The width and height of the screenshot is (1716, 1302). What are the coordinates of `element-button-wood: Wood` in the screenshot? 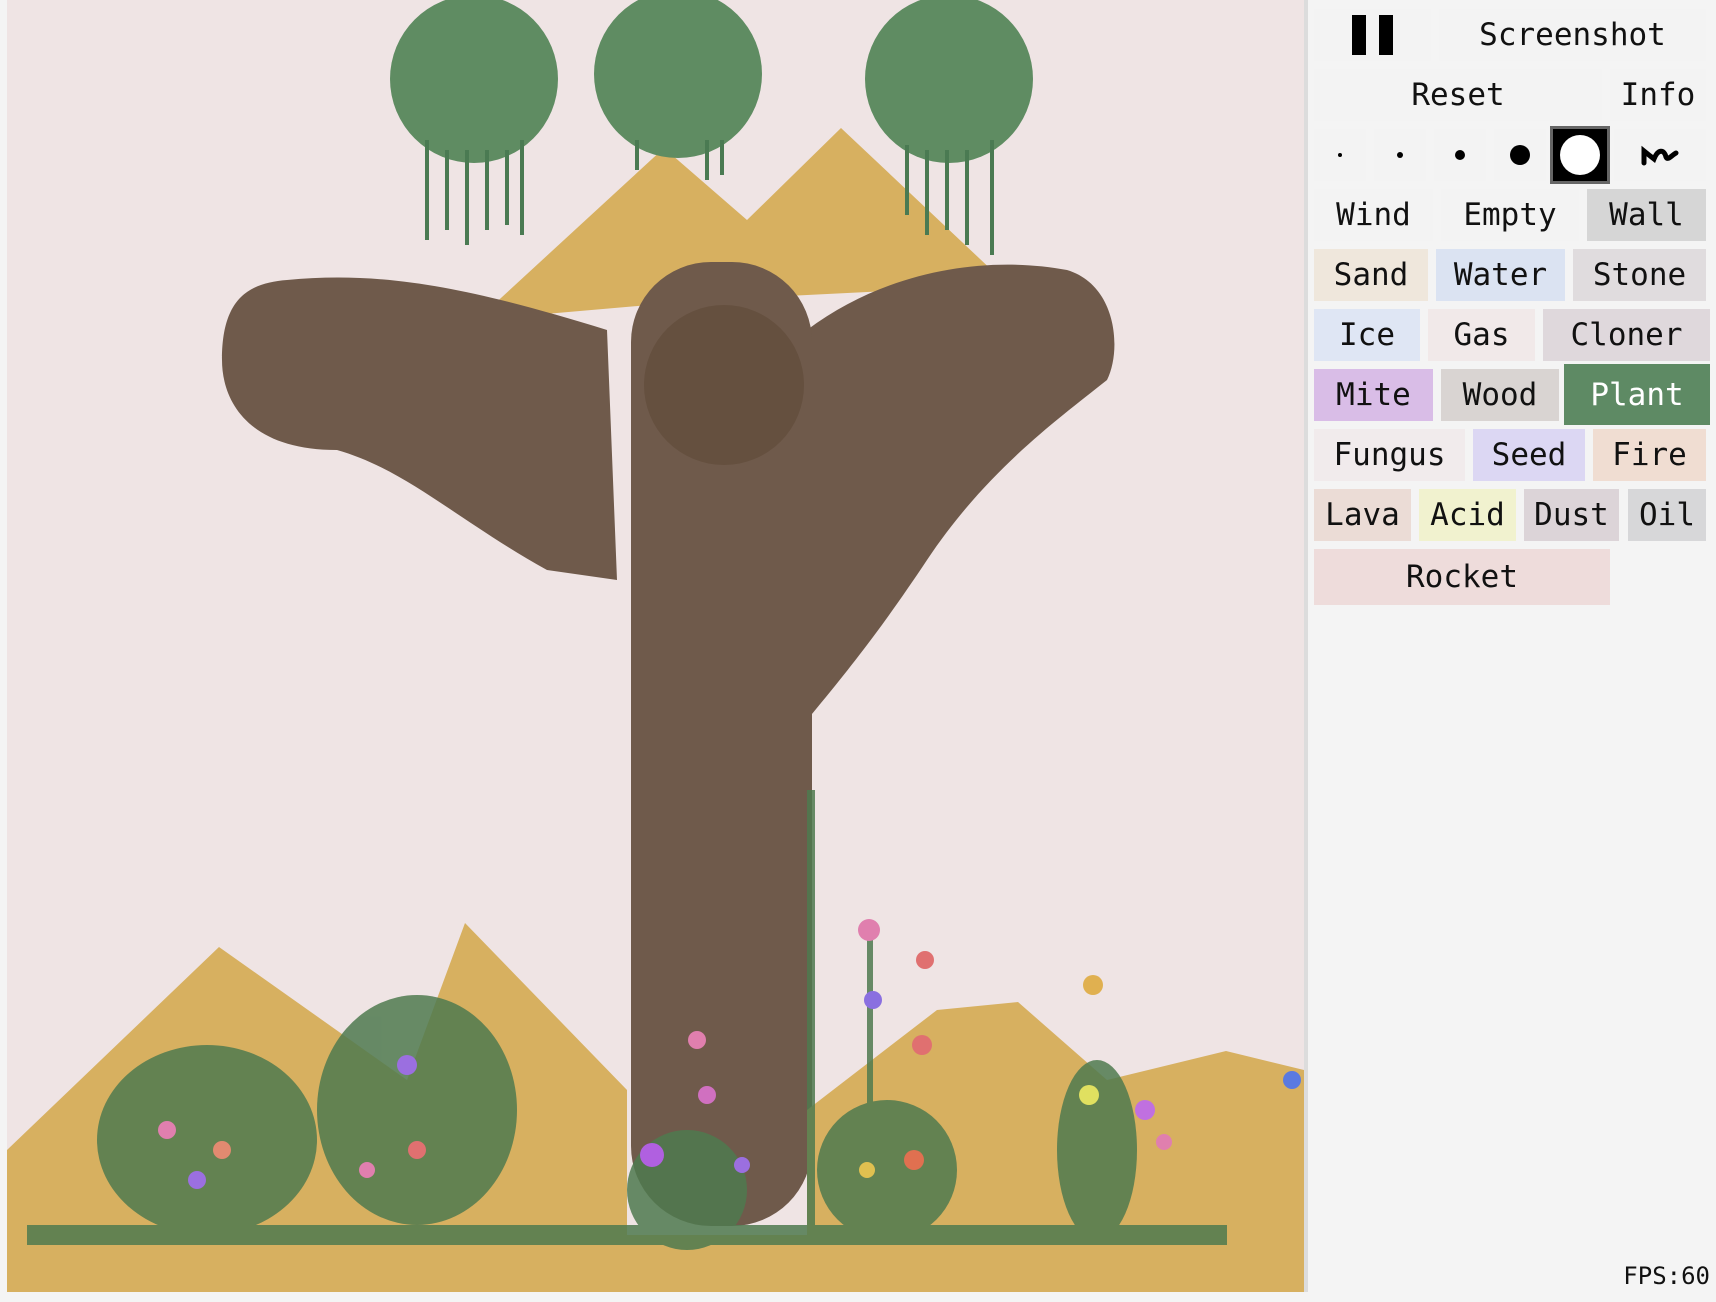 It's located at (1500, 395).